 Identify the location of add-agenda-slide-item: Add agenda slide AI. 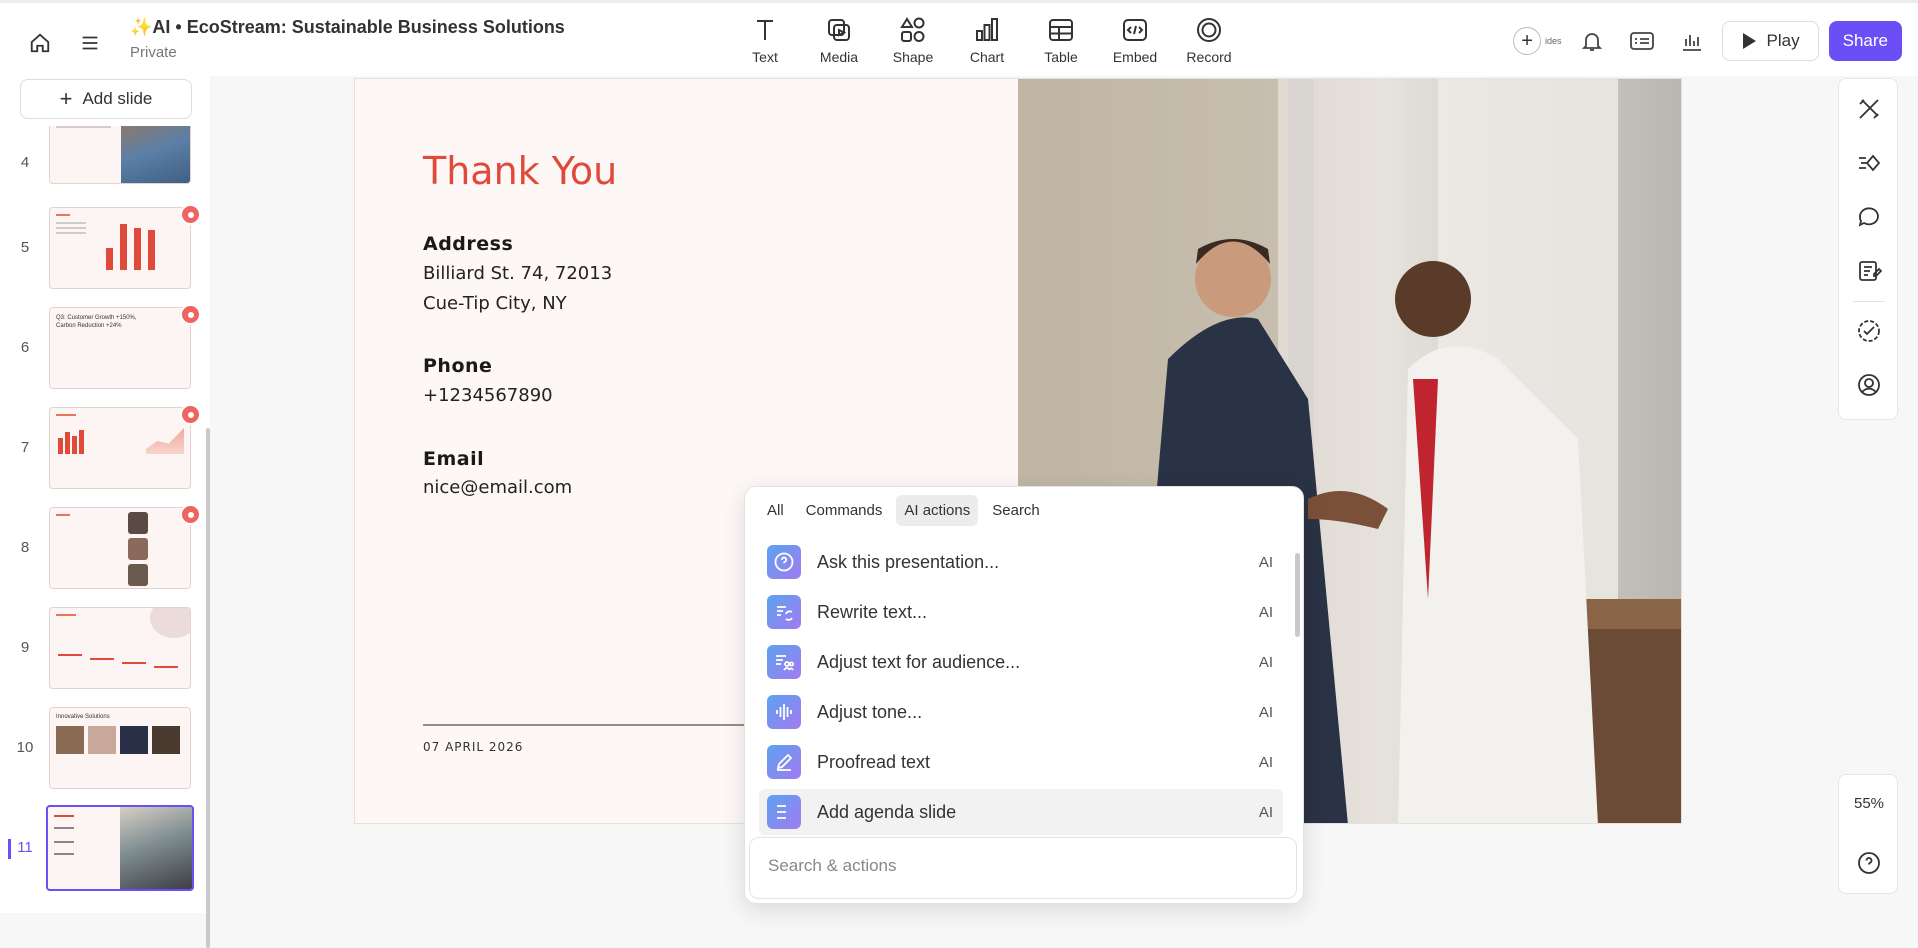
(1021, 812).